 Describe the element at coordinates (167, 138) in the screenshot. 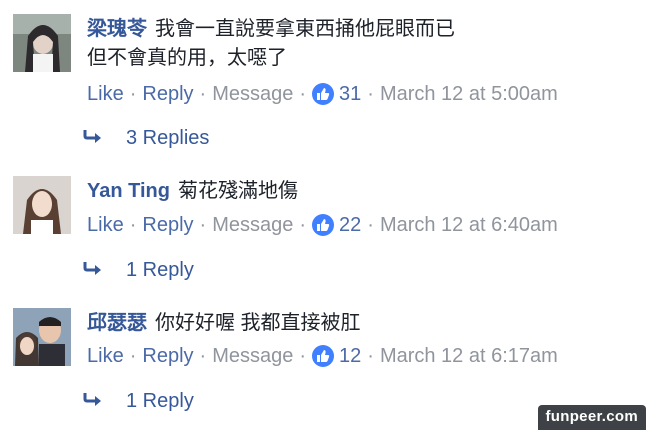

I see `replies-count-label: 3 Replies` at that location.